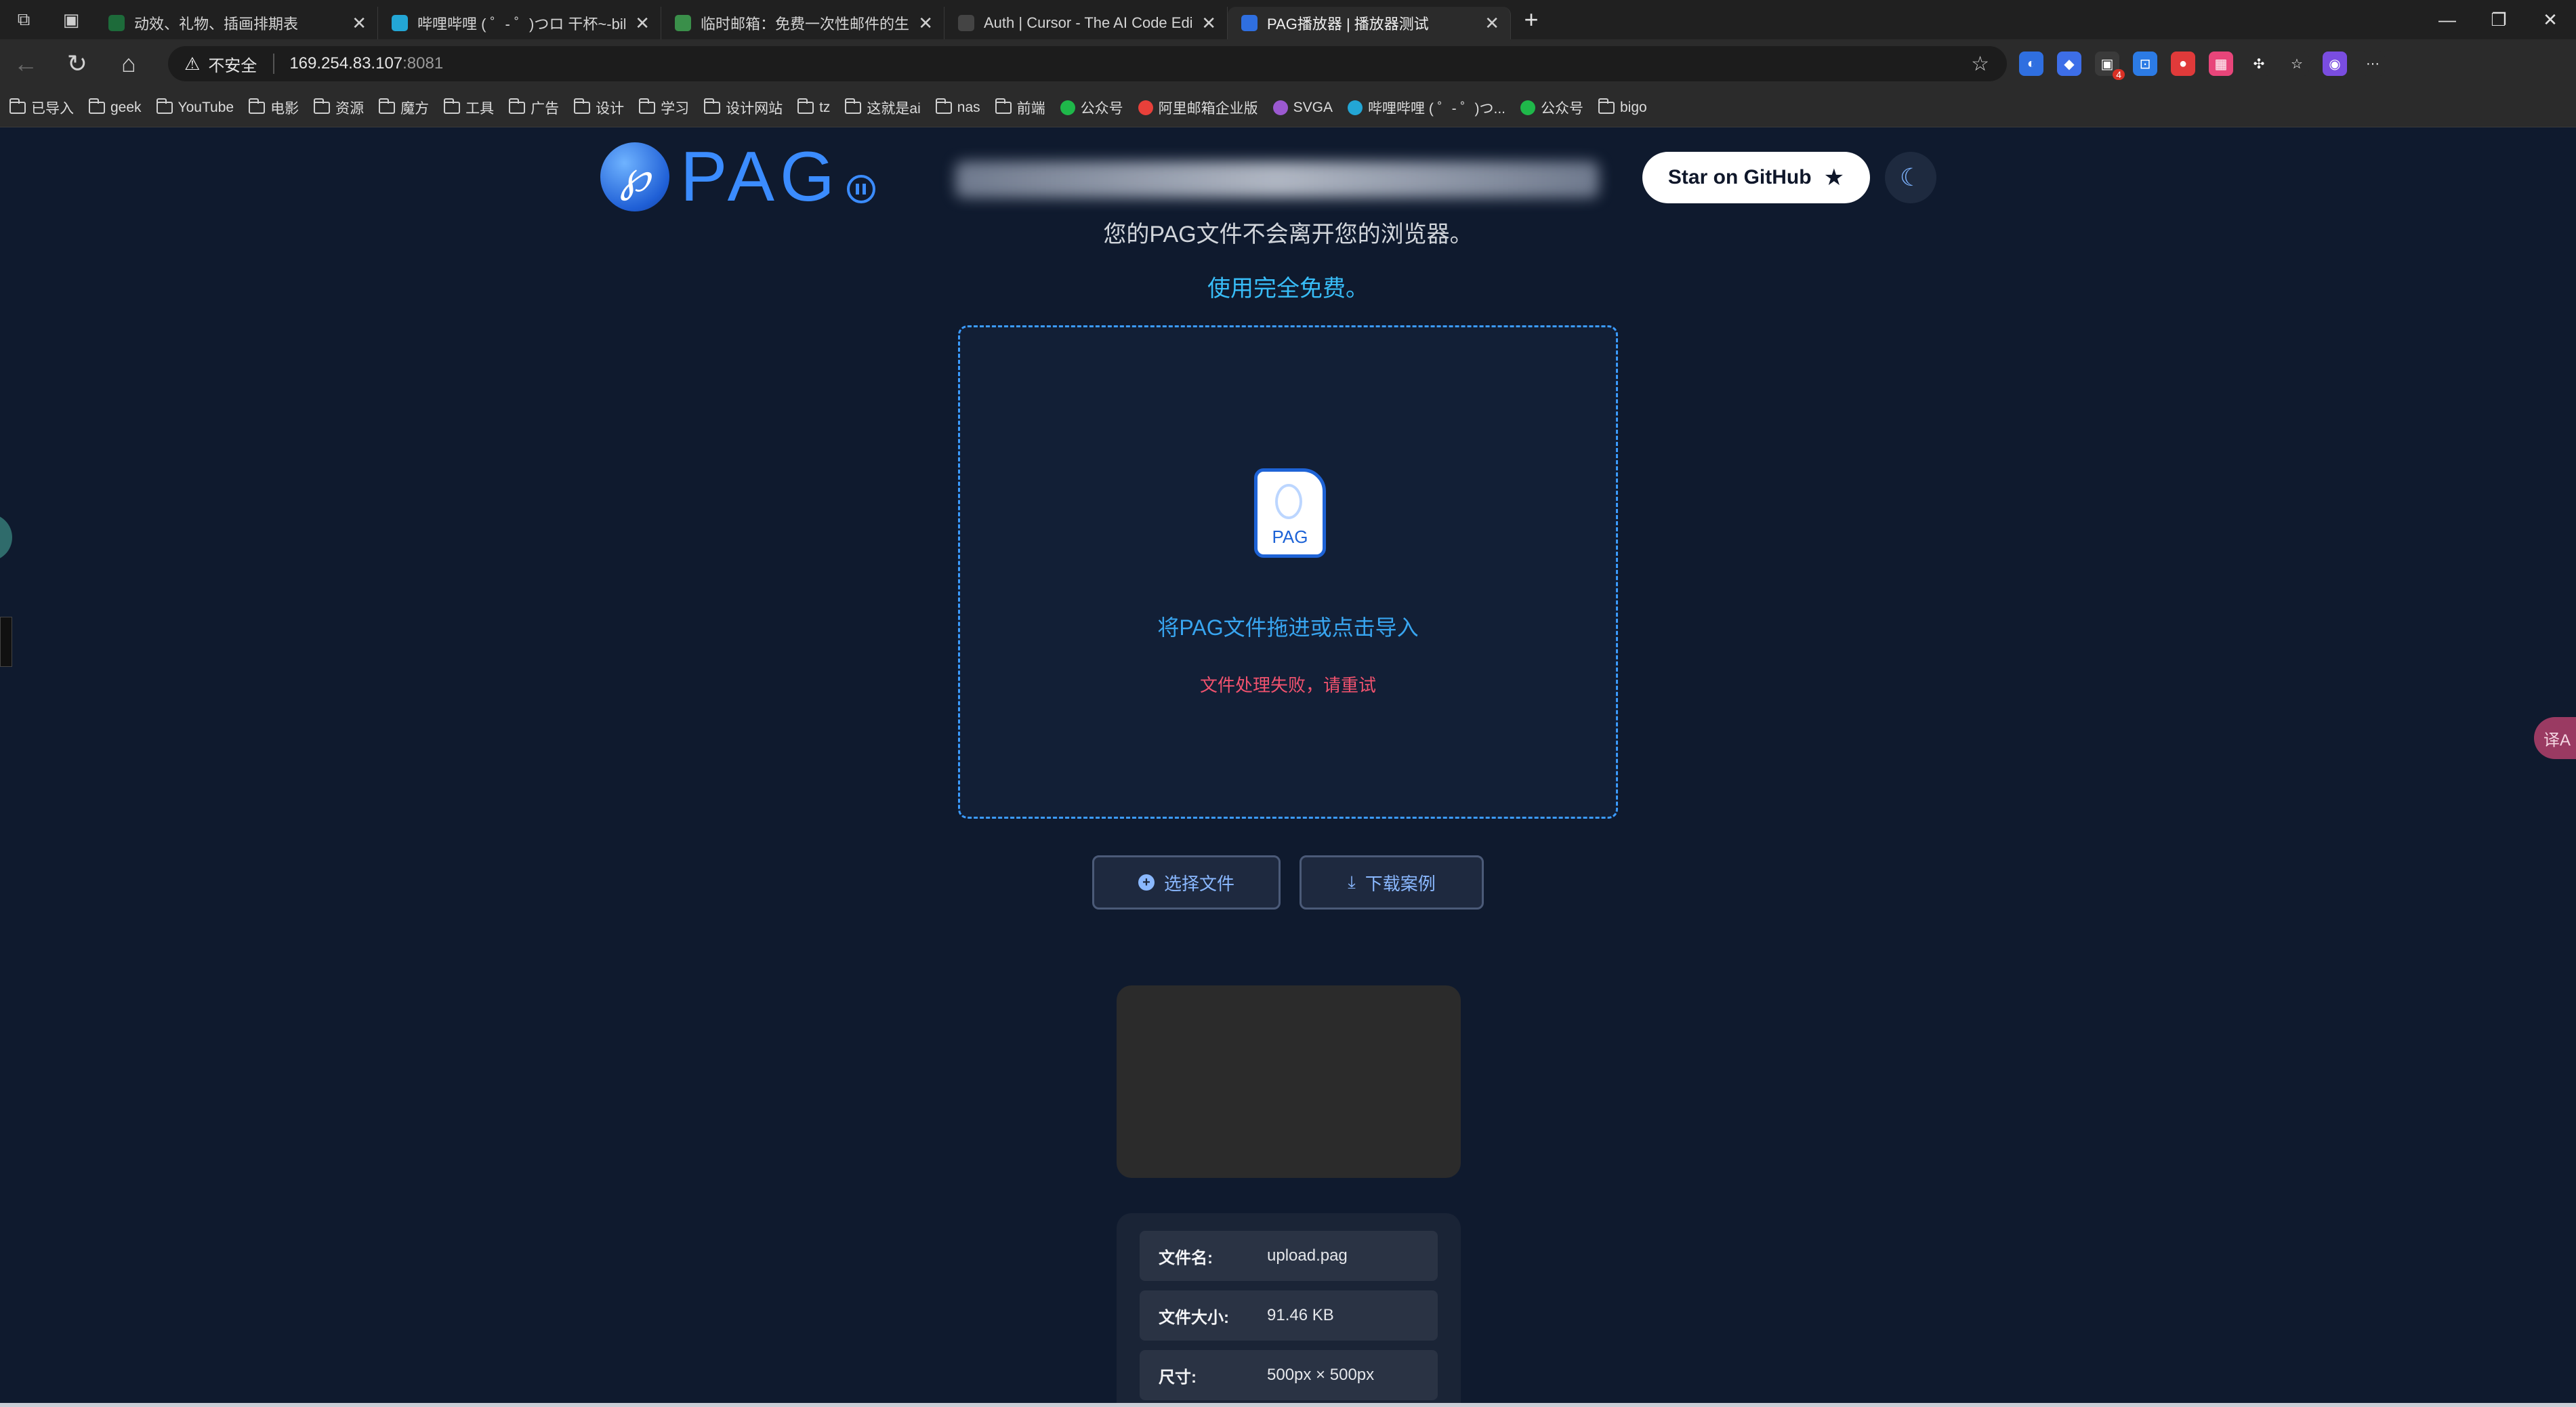 The height and width of the screenshot is (1407, 2576). Describe the element at coordinates (25, 64) in the screenshot. I see `back-button: ←` at that location.